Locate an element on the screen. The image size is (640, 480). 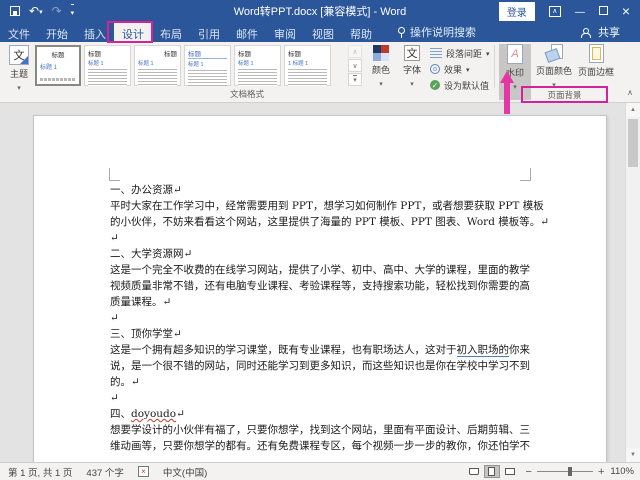
fonts-button: 文 字体 is located at coordinates (412, 66).